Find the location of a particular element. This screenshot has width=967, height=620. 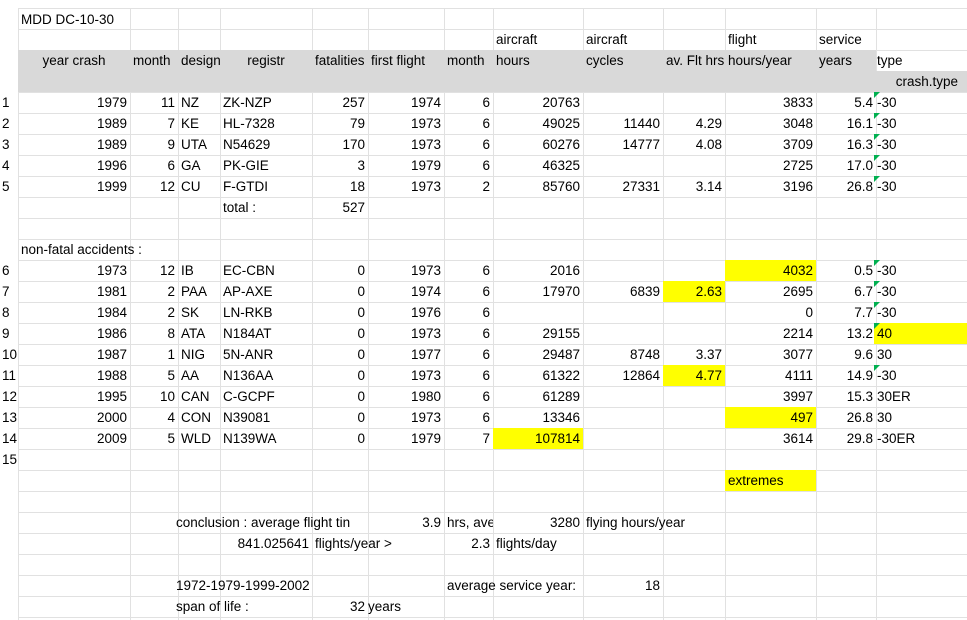

nonfatal-row-3-ff: 1976 is located at coordinates (406, 312).